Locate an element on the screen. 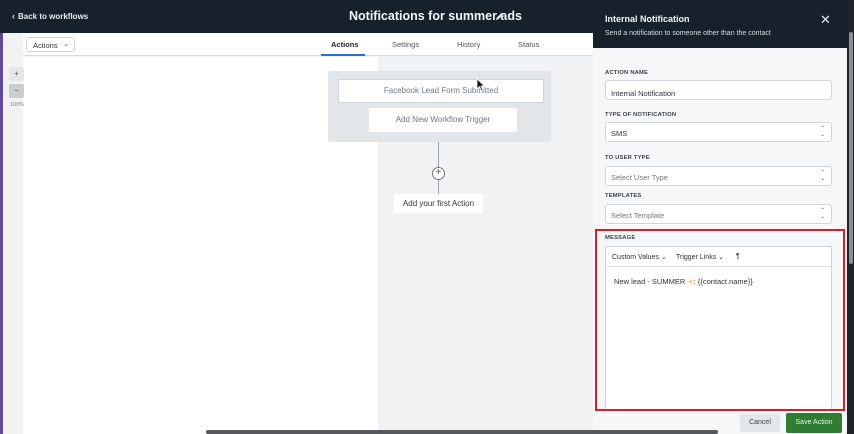 Image resolution: width=854 pixels, height=434 pixels. template-placeholder: Select Template is located at coordinates (638, 215).